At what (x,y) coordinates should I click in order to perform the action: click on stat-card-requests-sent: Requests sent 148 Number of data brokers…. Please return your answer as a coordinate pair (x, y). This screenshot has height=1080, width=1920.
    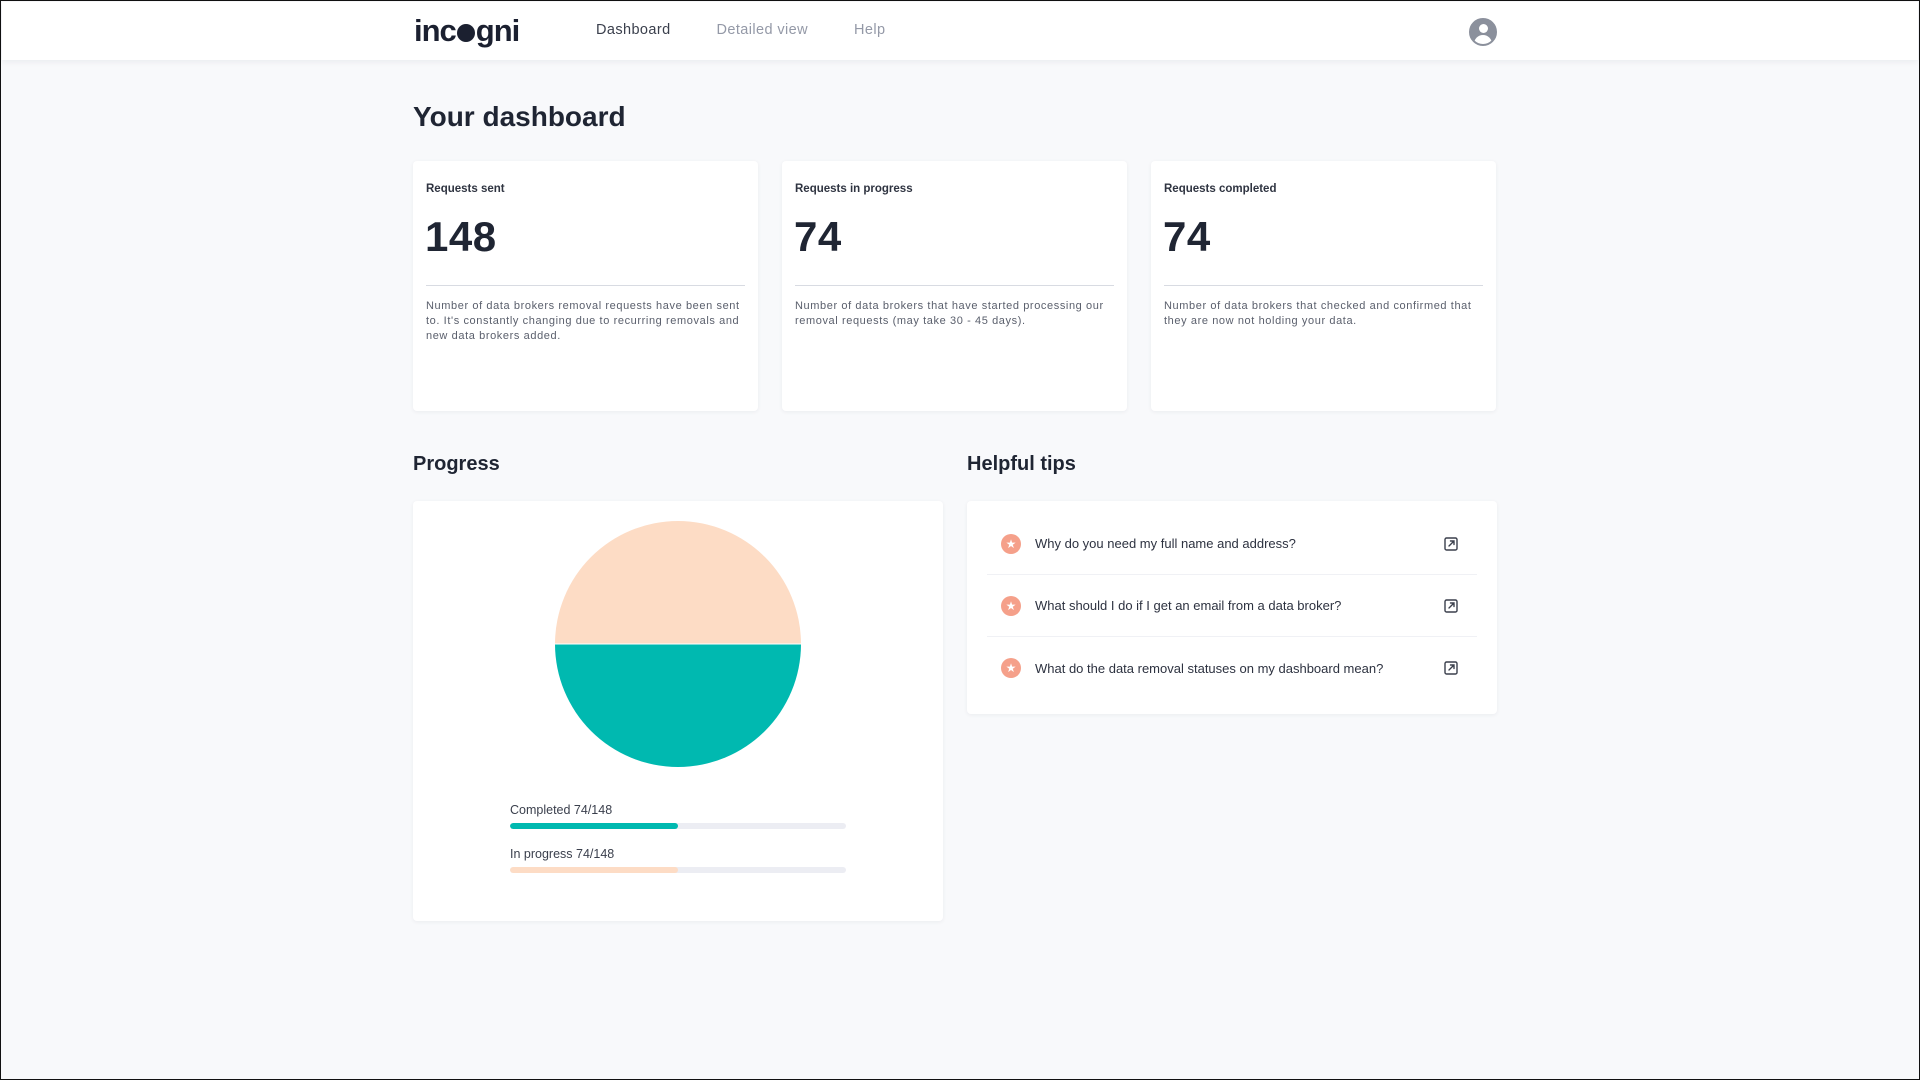
    Looking at the image, I should click on (585, 286).